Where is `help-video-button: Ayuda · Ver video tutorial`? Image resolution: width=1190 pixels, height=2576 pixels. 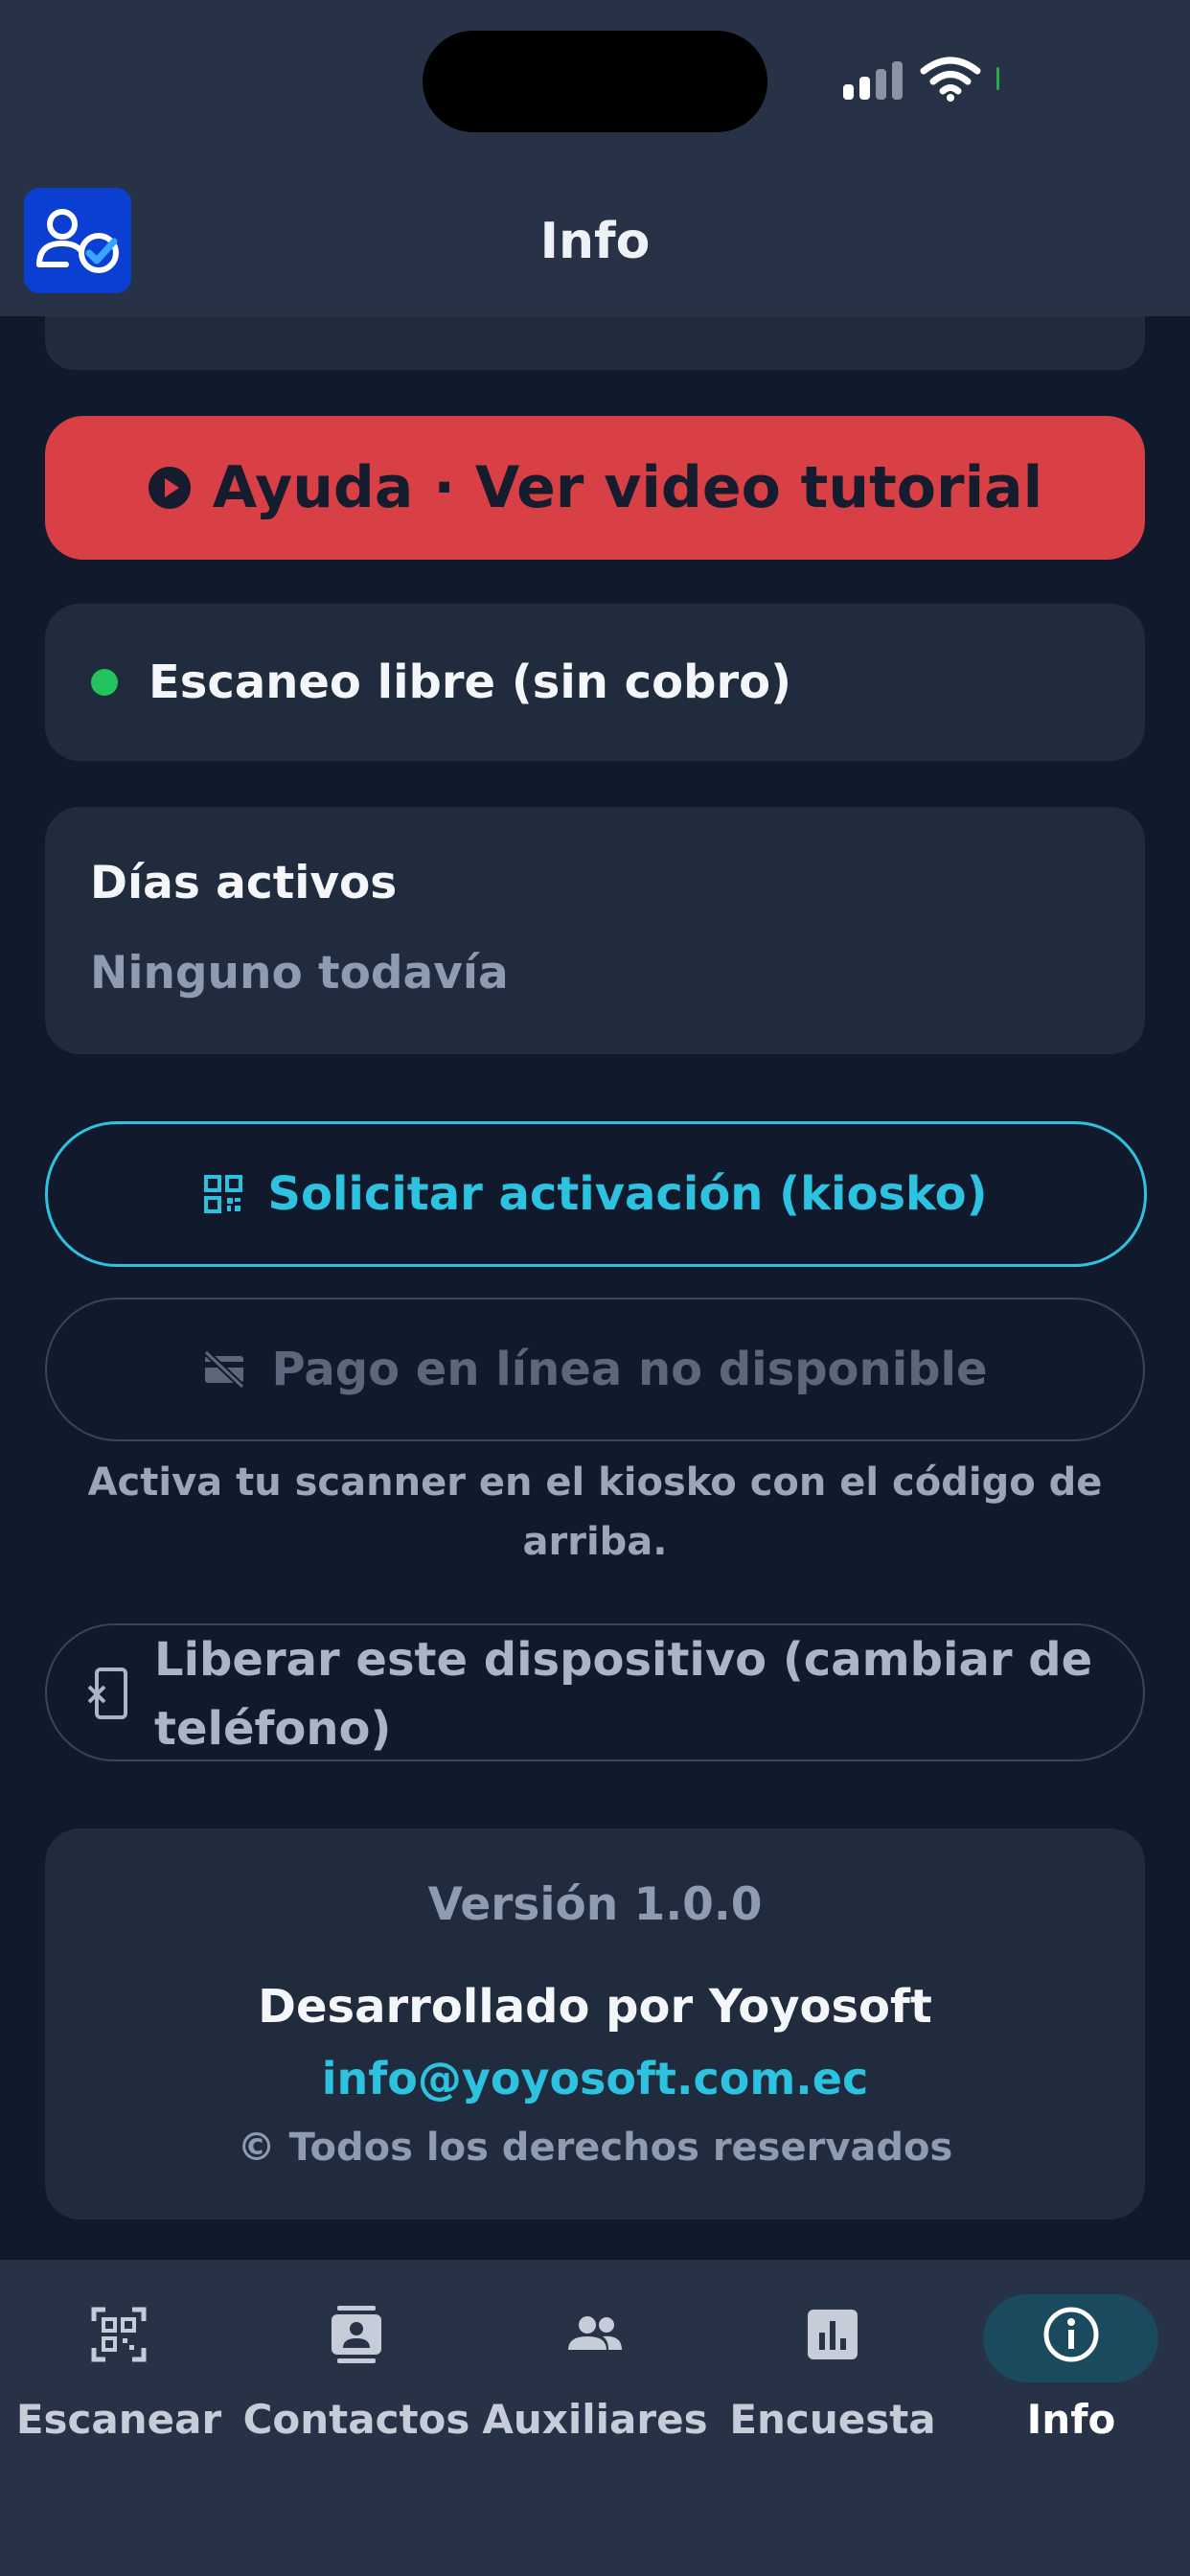 help-video-button: Ayuda · Ver video tutorial is located at coordinates (595, 488).